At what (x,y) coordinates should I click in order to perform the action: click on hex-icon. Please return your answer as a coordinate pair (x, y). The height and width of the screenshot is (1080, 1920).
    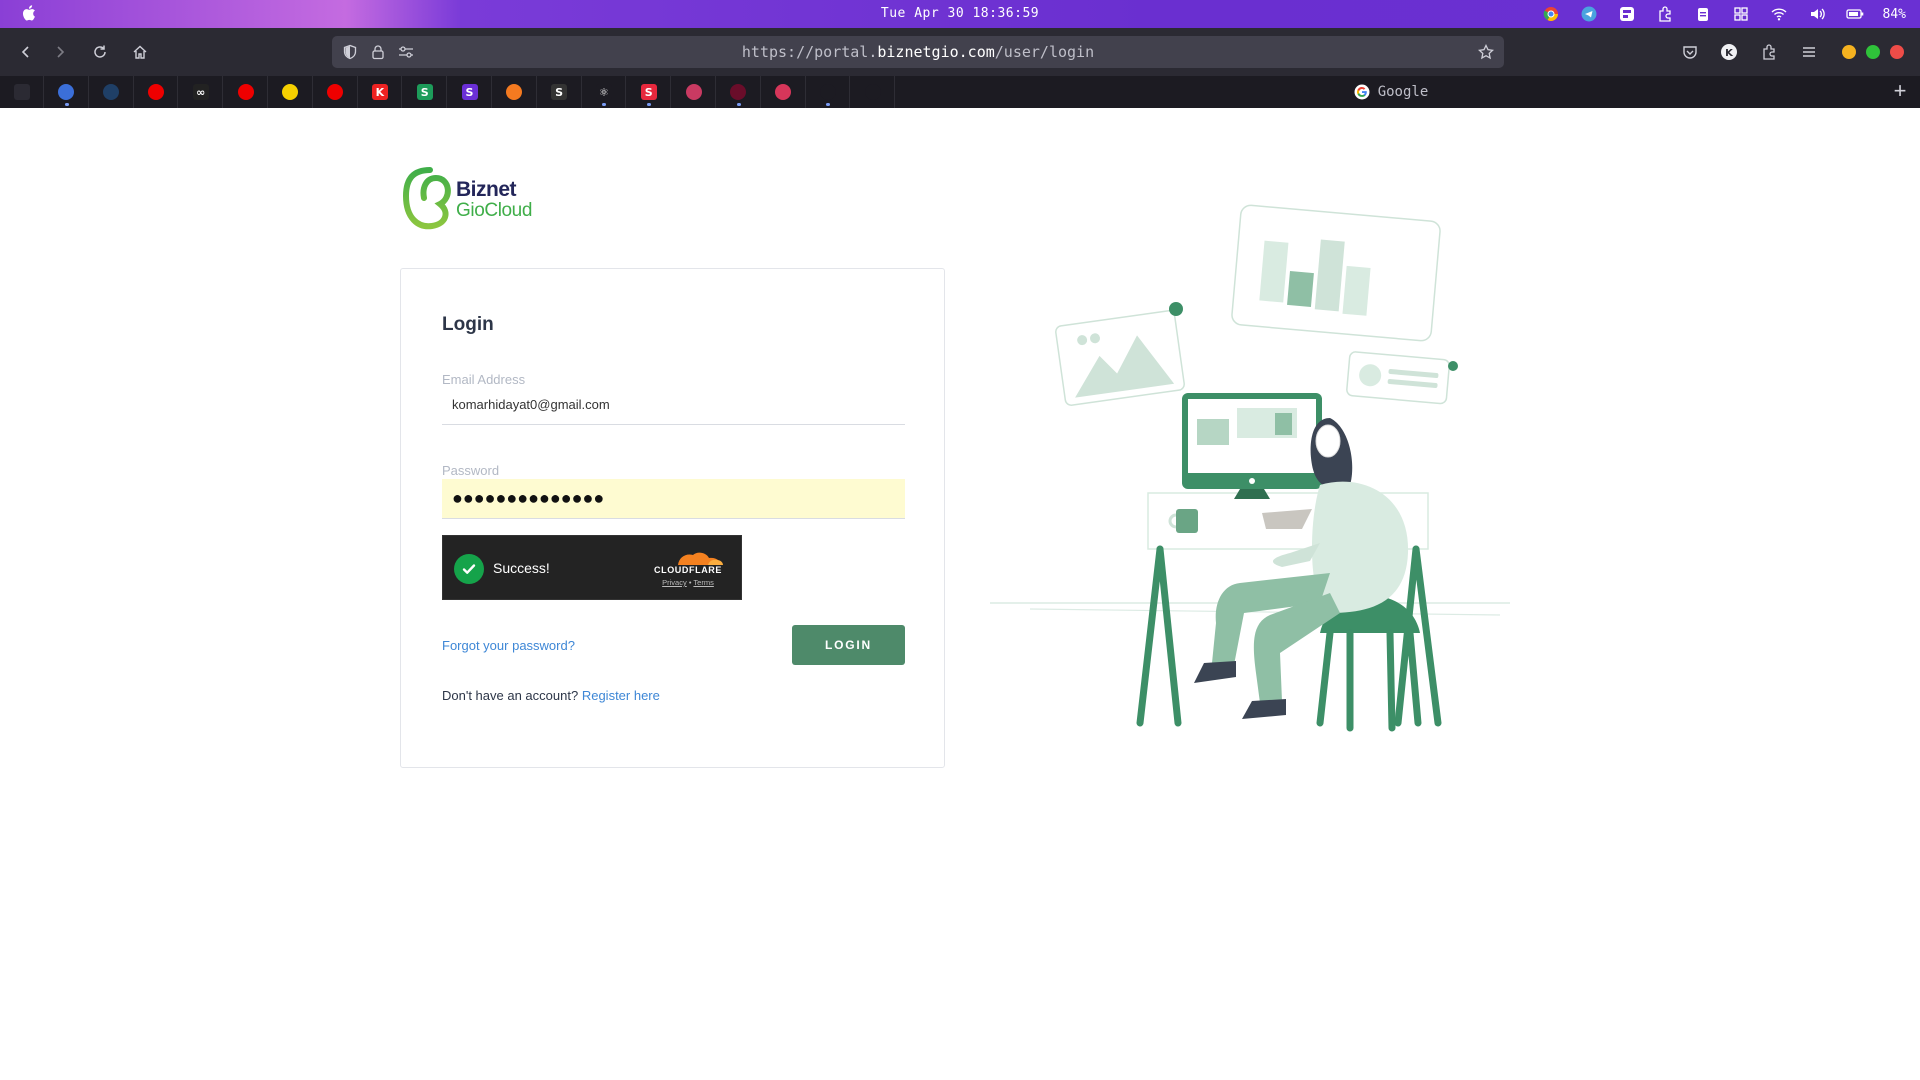
    Looking at the image, I should click on (693, 92).